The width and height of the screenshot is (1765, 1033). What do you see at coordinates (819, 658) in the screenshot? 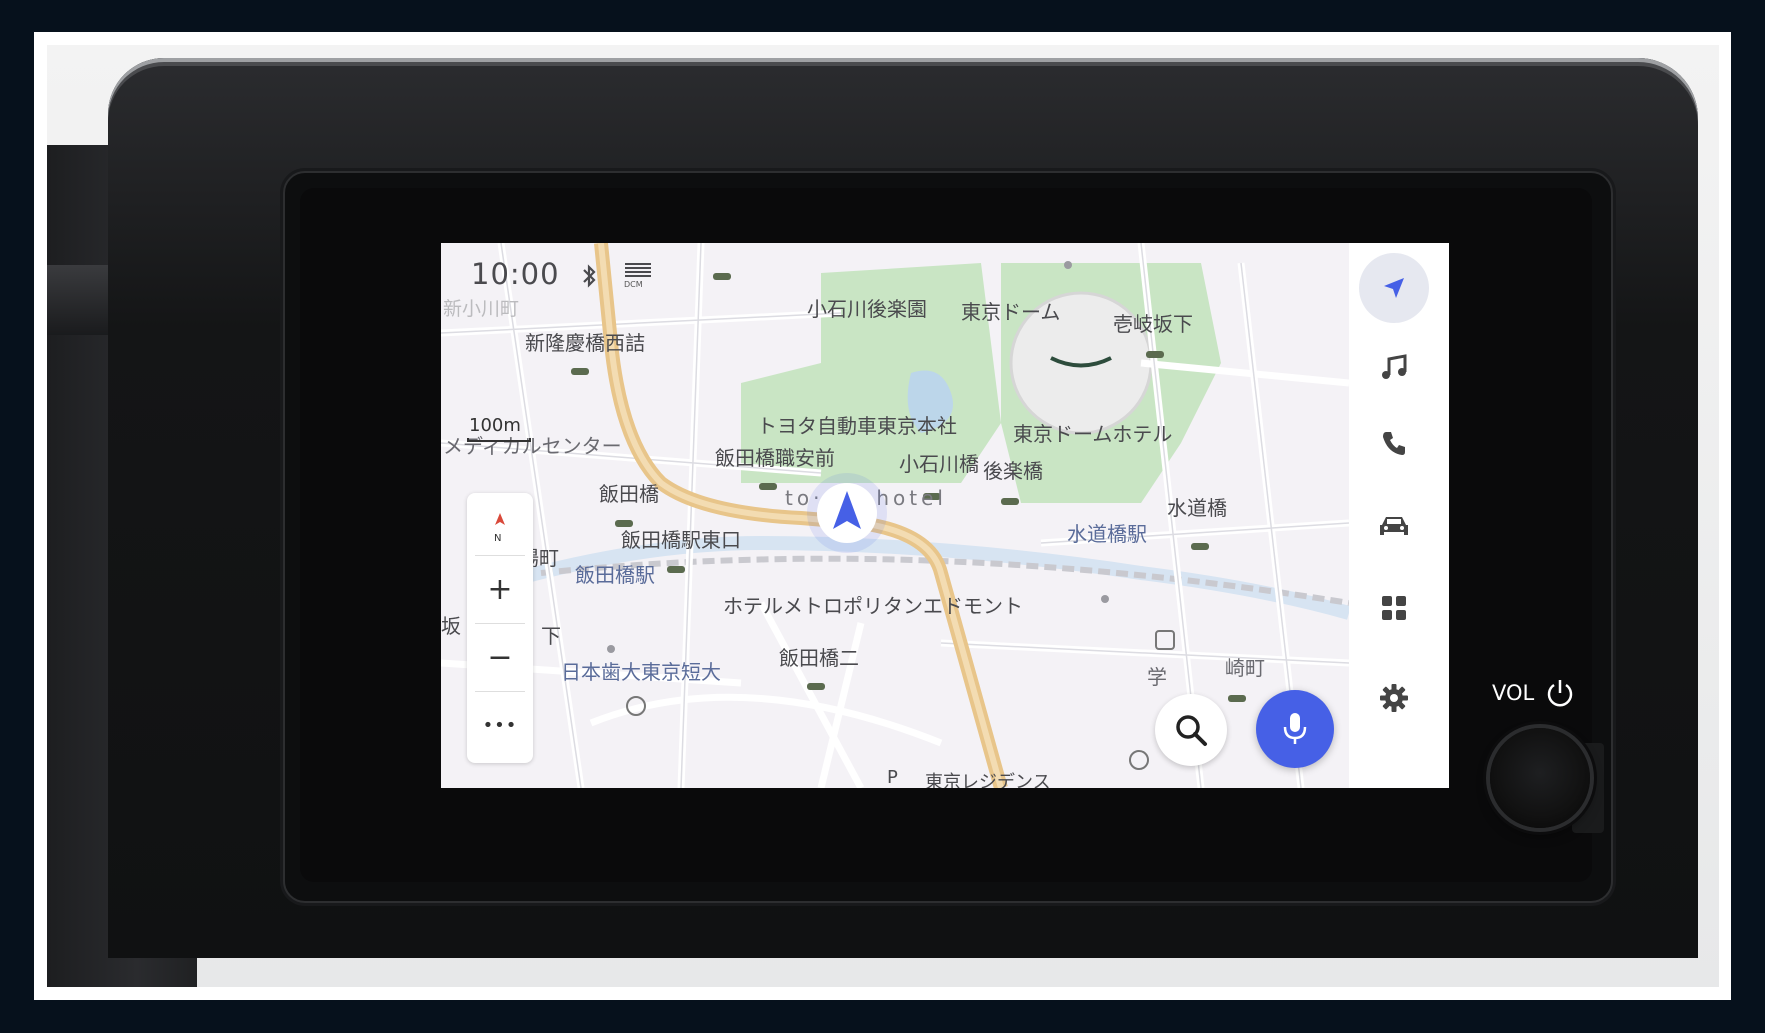
I see `map-label: 飯田橋二` at bounding box center [819, 658].